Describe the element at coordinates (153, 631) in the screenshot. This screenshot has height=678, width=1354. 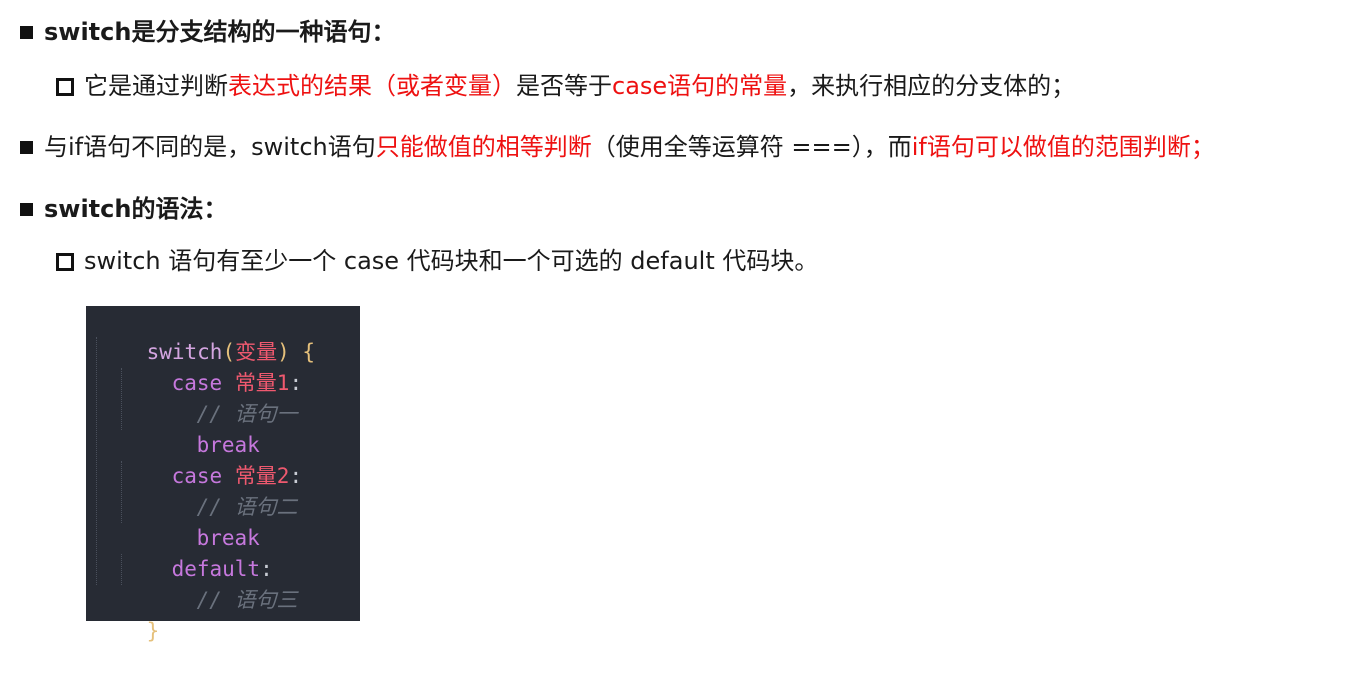
I see `code-line: }` at that location.